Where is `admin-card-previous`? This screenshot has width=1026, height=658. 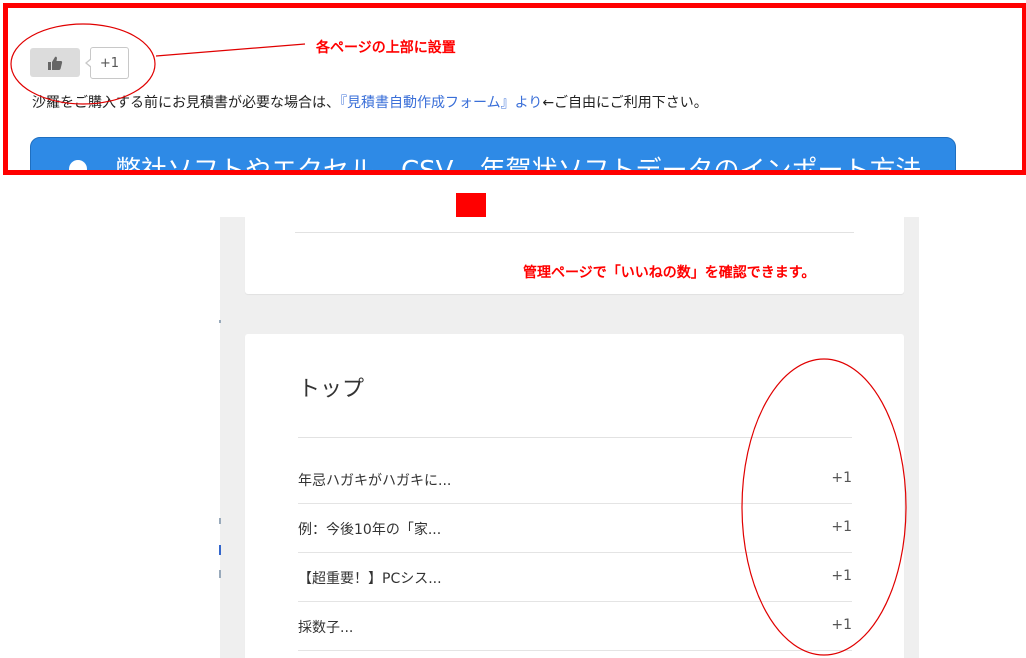 admin-card-previous is located at coordinates (574, 255).